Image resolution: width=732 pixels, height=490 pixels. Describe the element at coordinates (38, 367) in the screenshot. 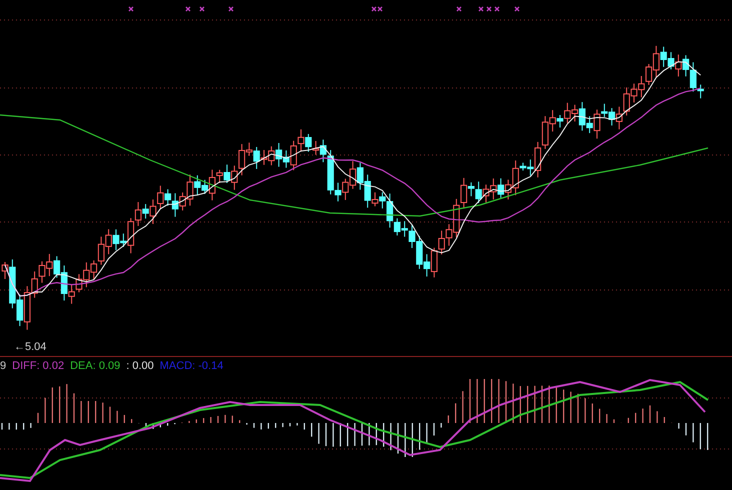

I see `indicator-label: DIFF: 0.02` at that location.